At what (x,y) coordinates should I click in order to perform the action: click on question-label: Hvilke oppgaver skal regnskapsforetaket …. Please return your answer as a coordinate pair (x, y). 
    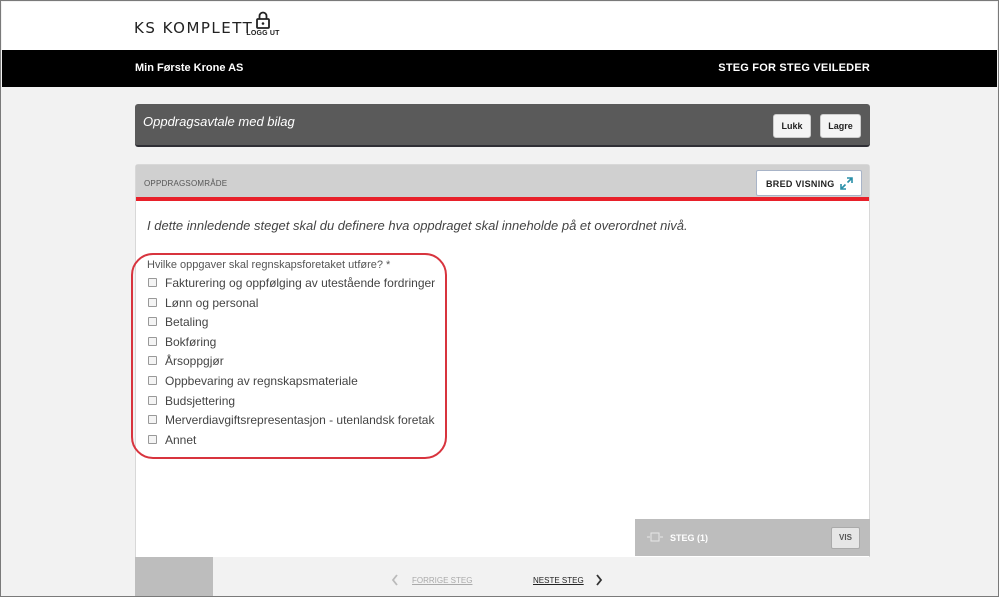
    Looking at the image, I should click on (269, 265).